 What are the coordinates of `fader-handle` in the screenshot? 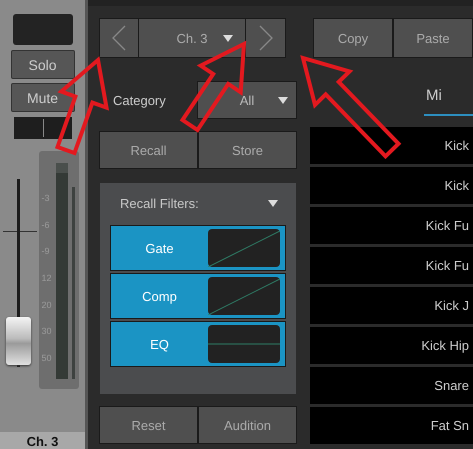 It's located at (18, 340).